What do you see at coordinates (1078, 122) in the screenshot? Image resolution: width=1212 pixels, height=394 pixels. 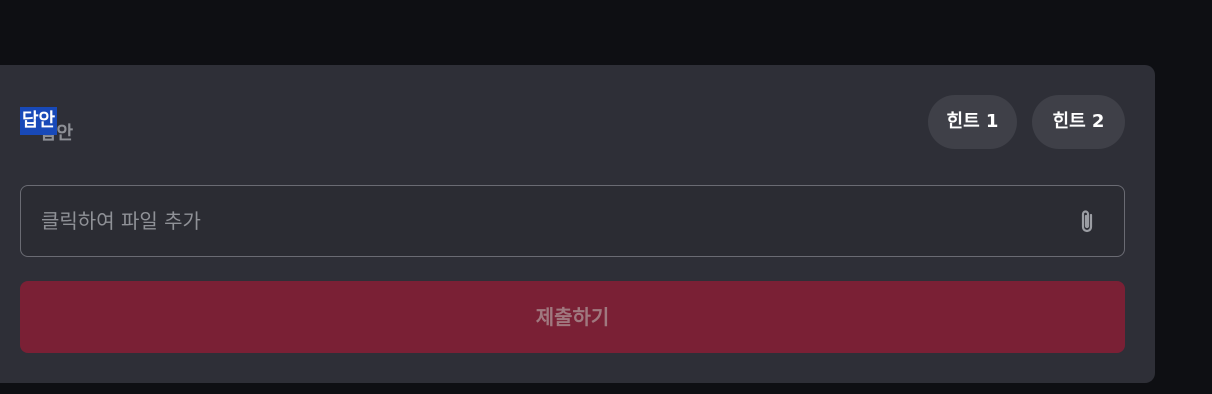 I see `hint-2-button: 힌트 2` at bounding box center [1078, 122].